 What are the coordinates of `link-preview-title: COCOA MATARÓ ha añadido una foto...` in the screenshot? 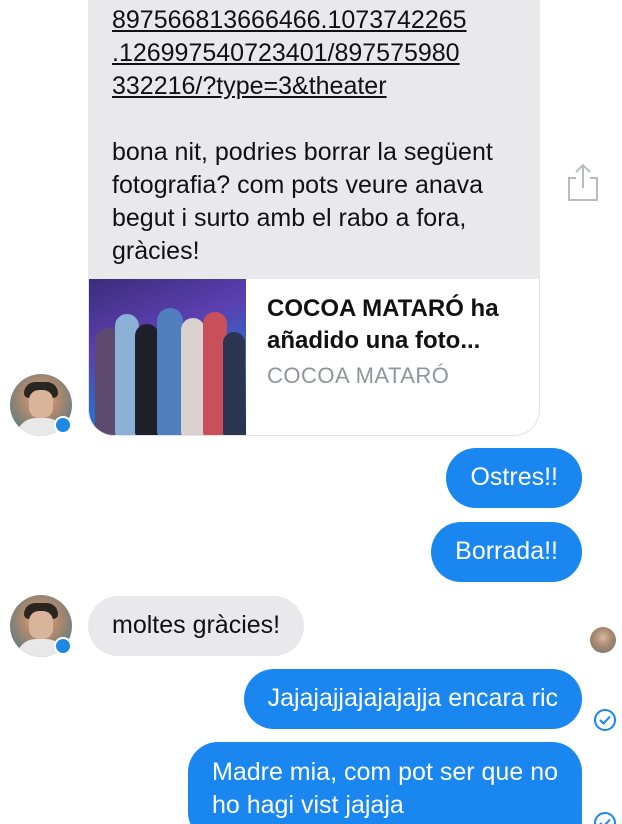 It's located at (383, 324).